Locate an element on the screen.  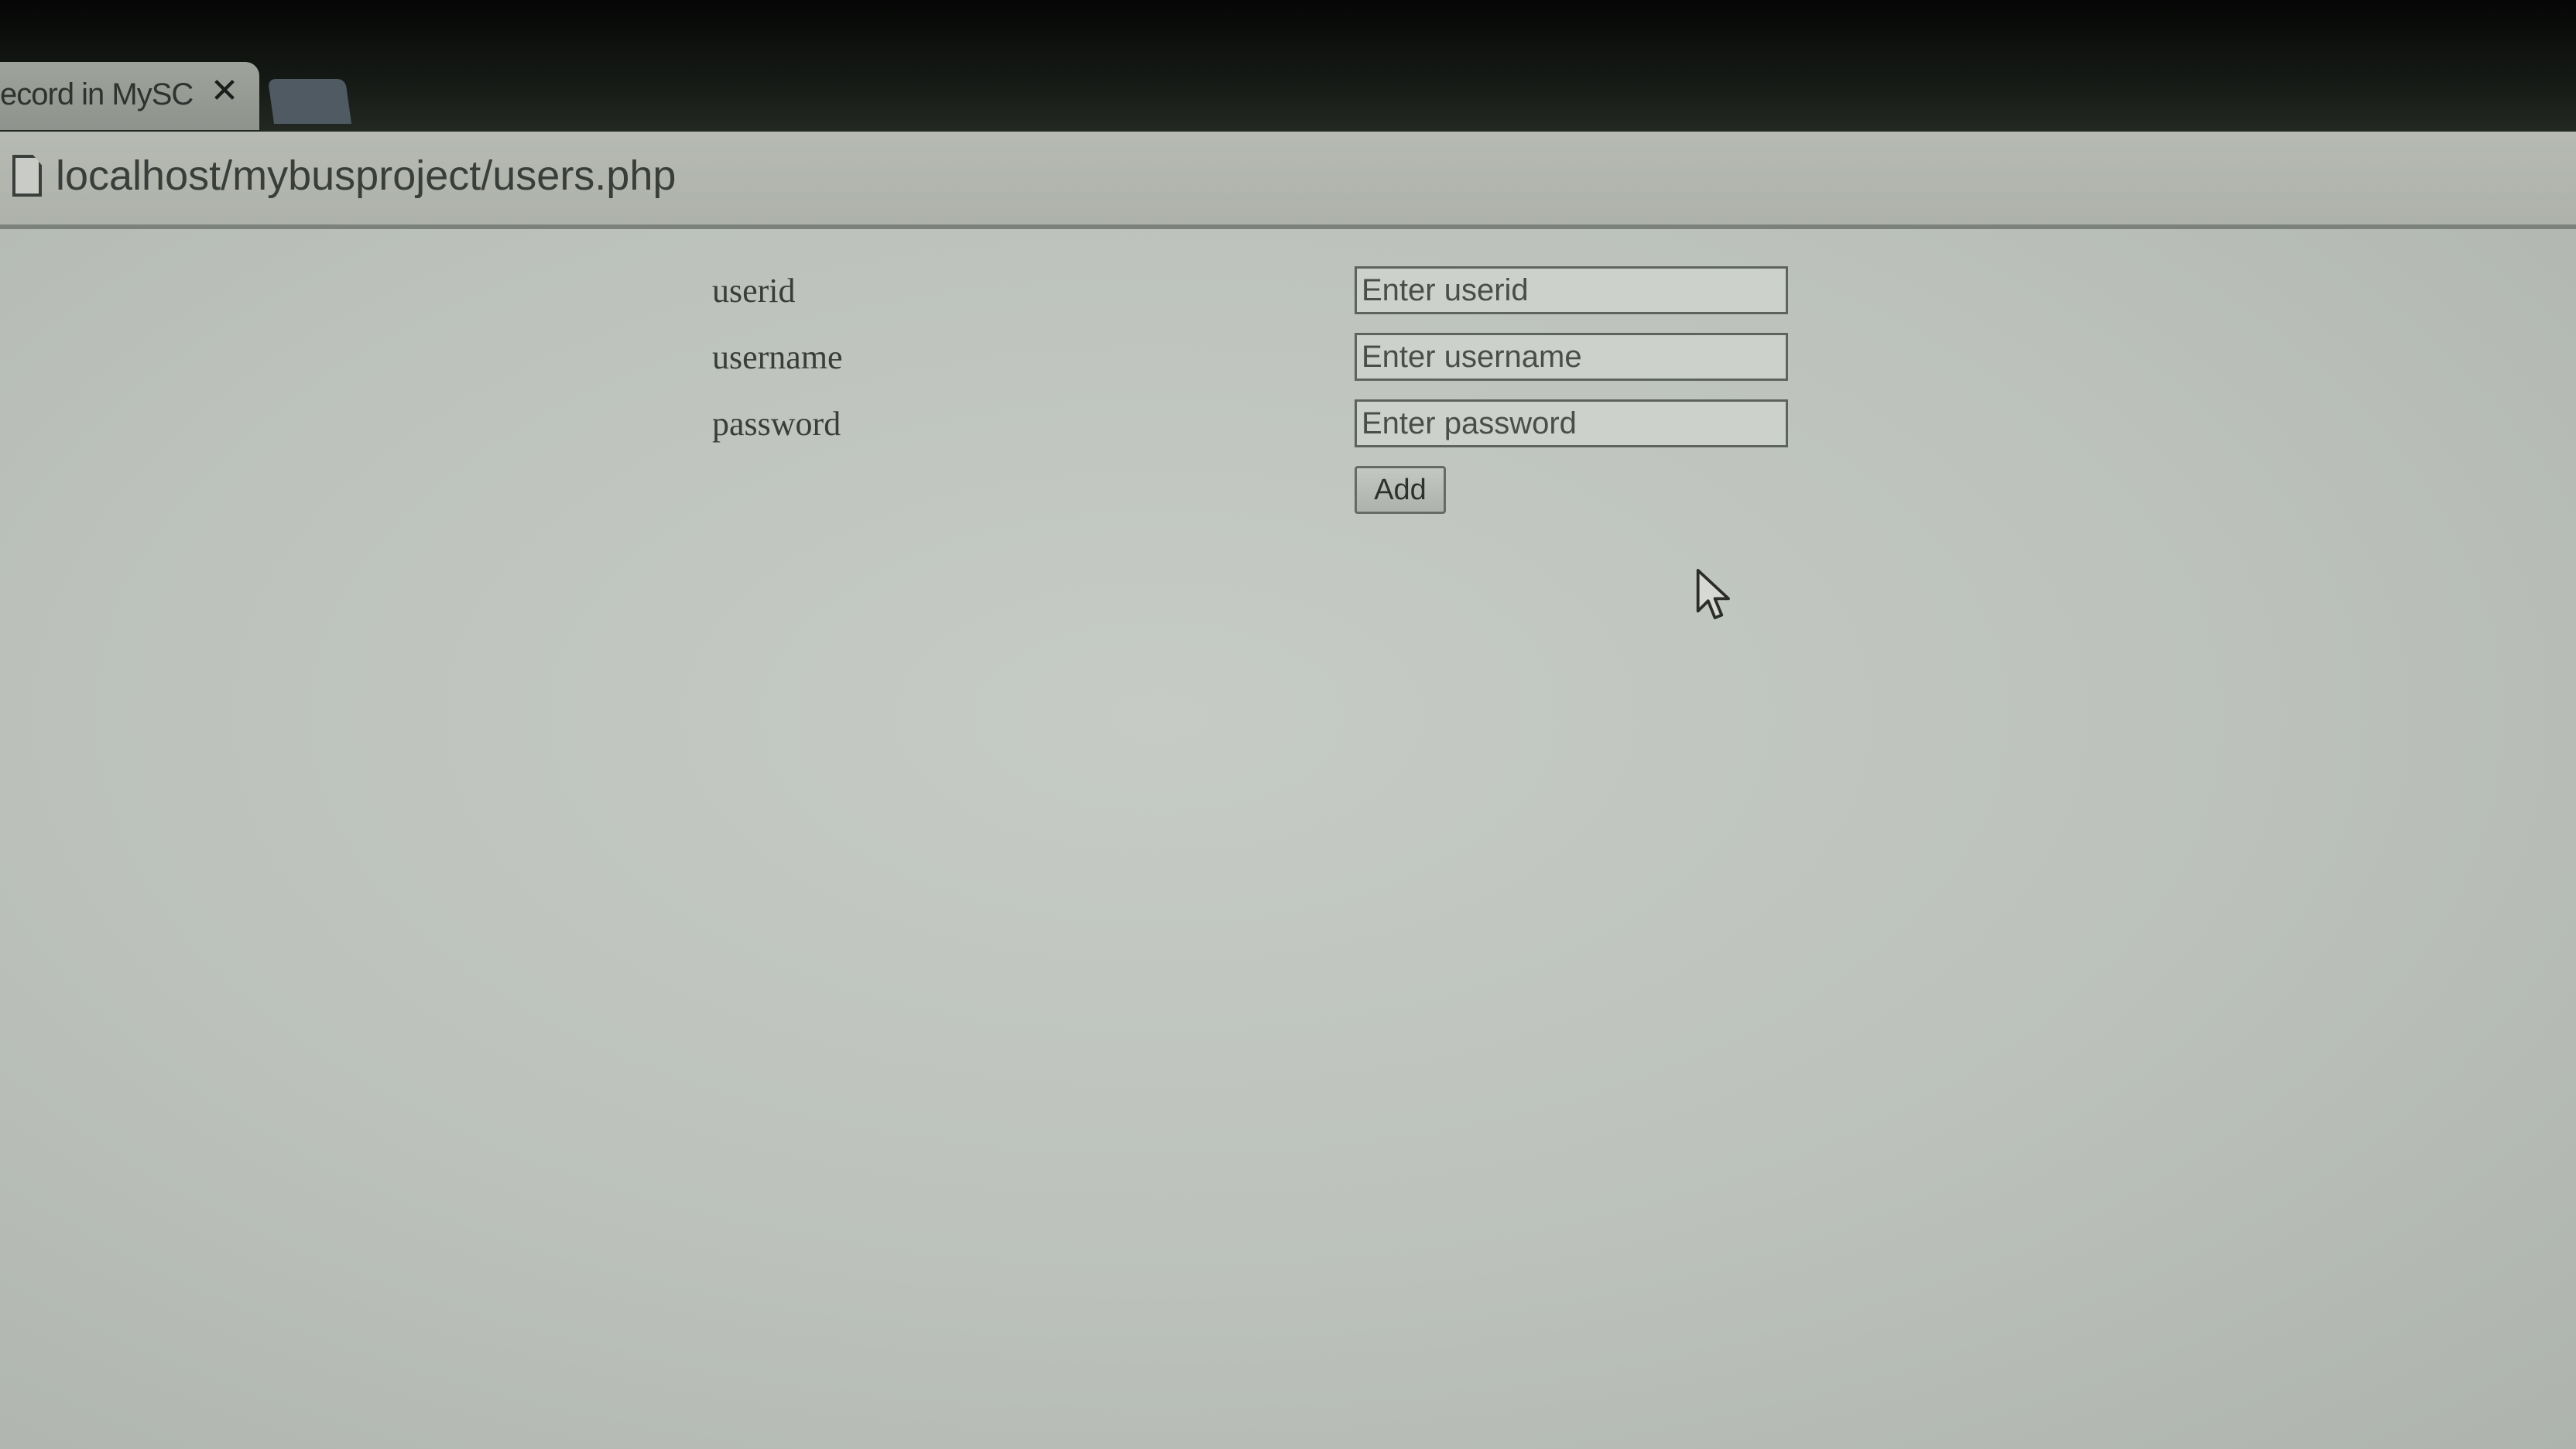
password-input is located at coordinates (1572, 423).